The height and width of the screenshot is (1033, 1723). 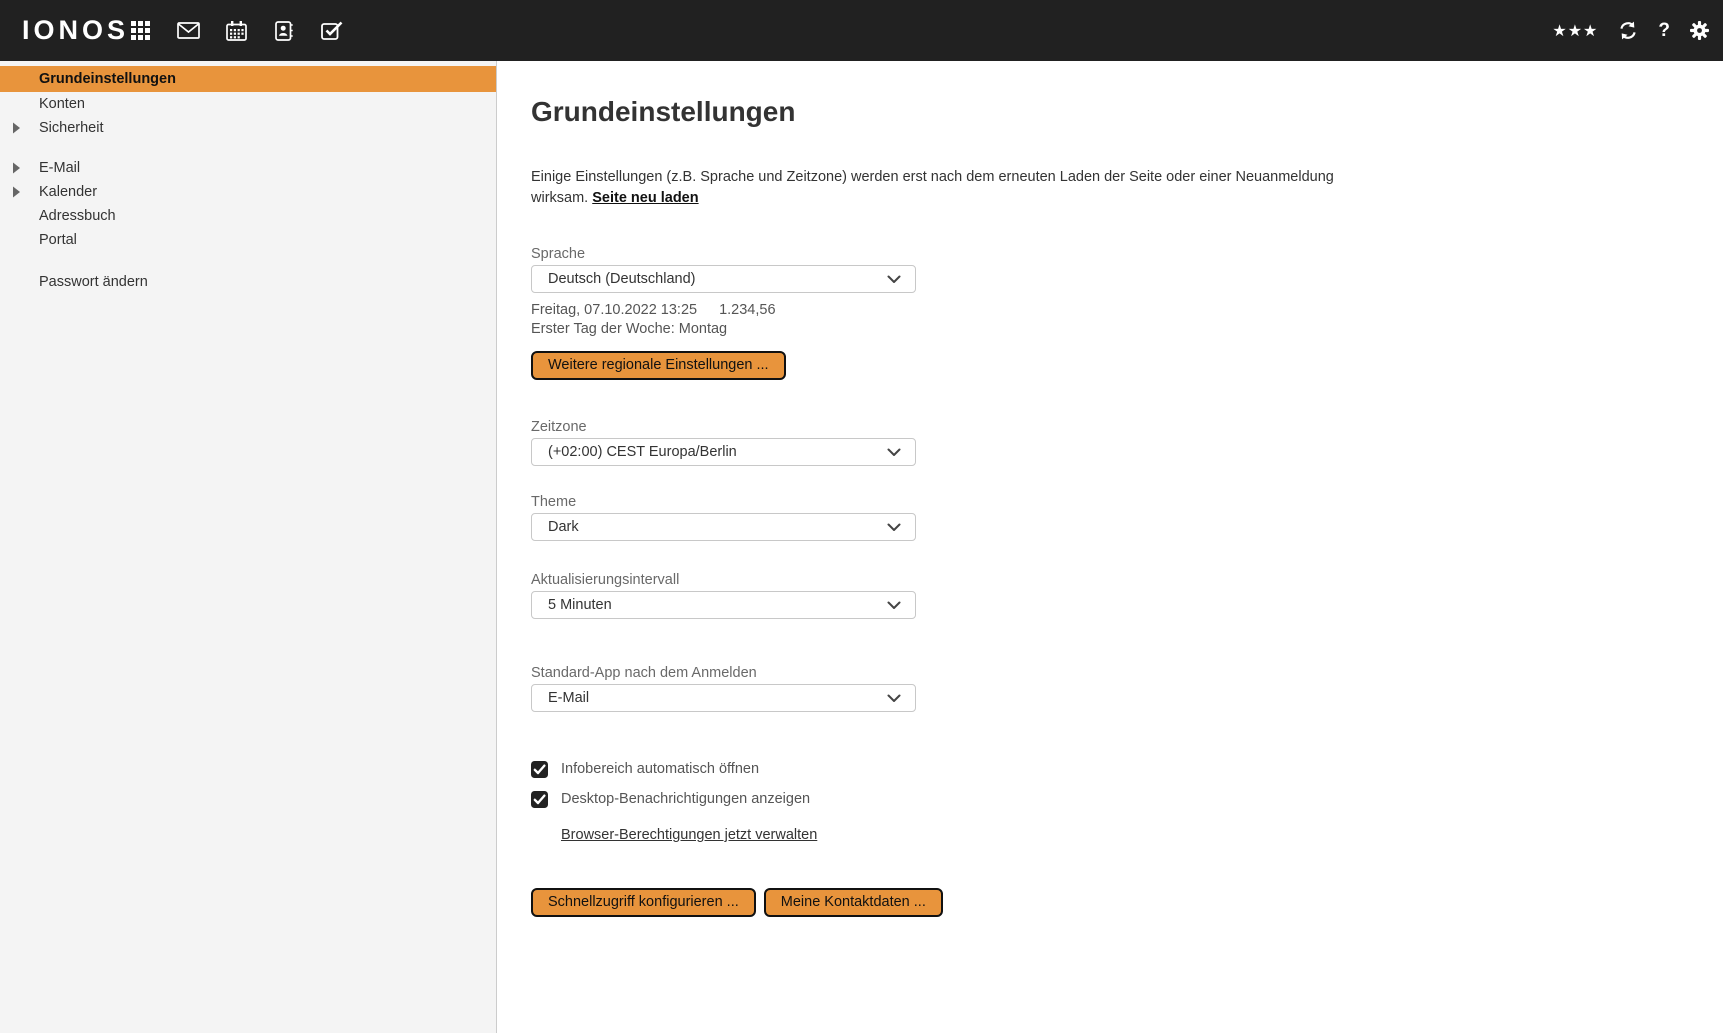 What do you see at coordinates (248, 104) in the screenshot?
I see `sidebar-item-konten: Konten` at bounding box center [248, 104].